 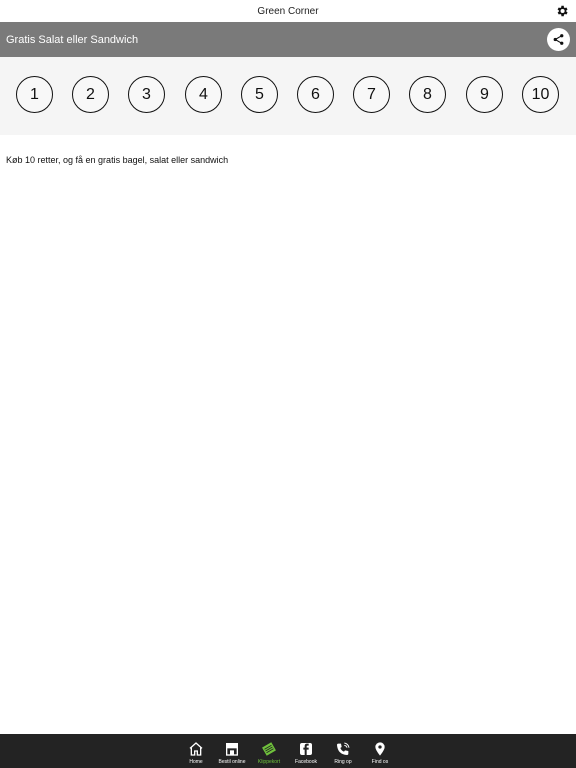 What do you see at coordinates (306, 762) in the screenshot?
I see `nav-facebook-label: Facebook` at bounding box center [306, 762].